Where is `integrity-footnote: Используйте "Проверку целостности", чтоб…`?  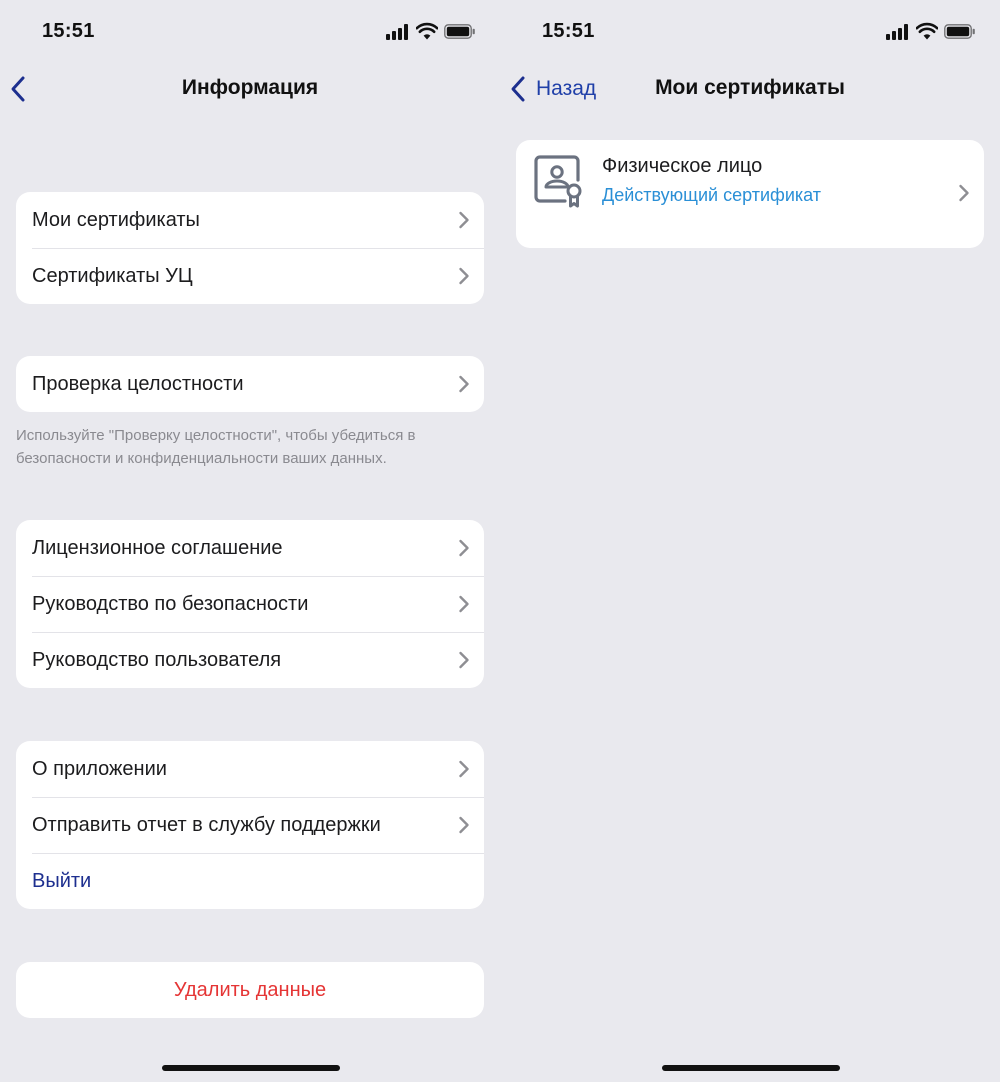
integrity-footnote: Используйте "Проверку целостности", чтоб… is located at coordinates (216, 447).